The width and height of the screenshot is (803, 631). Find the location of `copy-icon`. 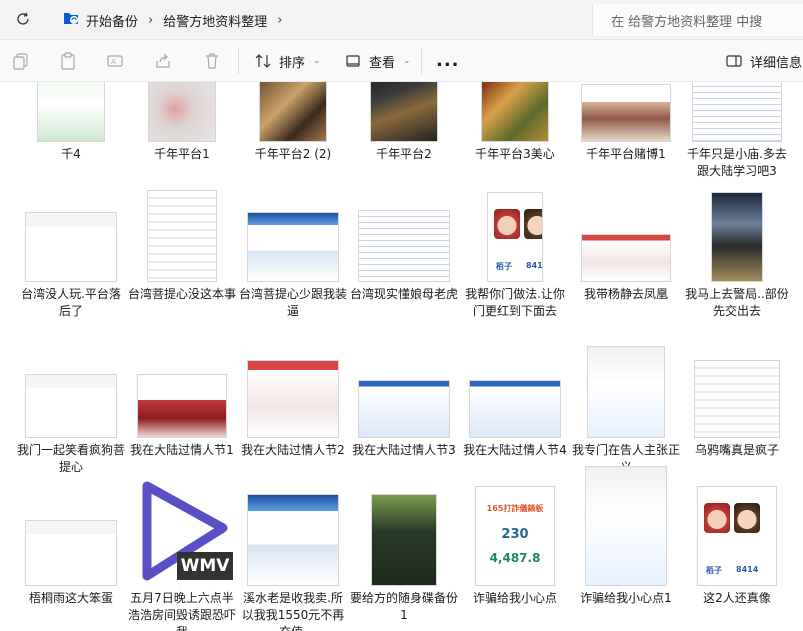

copy-icon is located at coordinates (20, 61).